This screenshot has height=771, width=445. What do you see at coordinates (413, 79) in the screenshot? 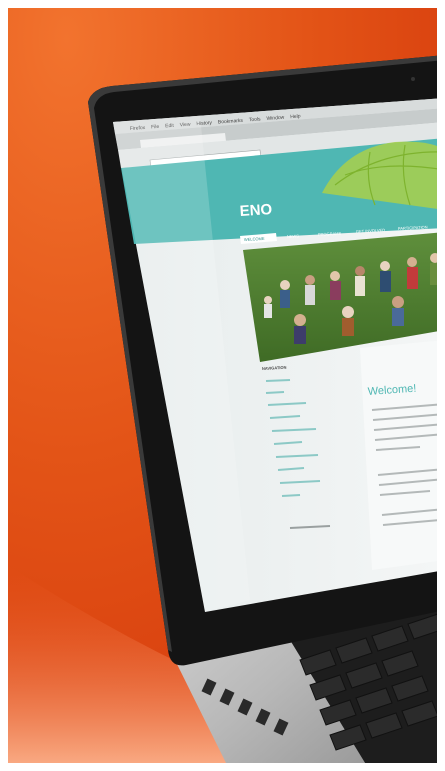
I see `webcam-icon` at bounding box center [413, 79].